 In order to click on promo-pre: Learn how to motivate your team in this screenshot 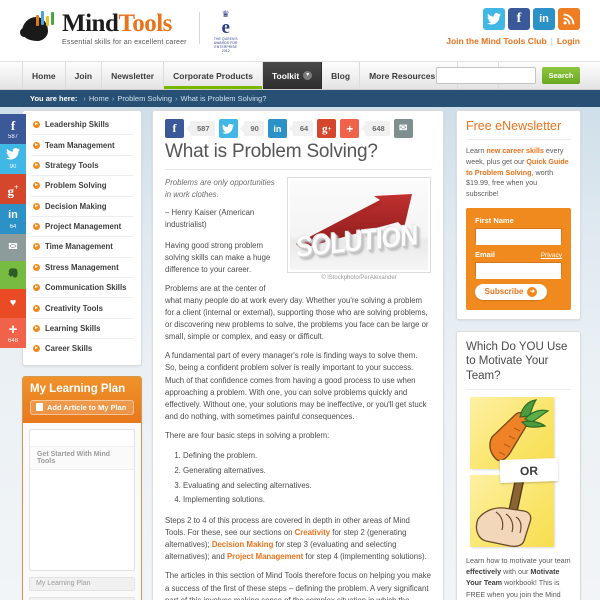, I will do `click(518, 561)`.